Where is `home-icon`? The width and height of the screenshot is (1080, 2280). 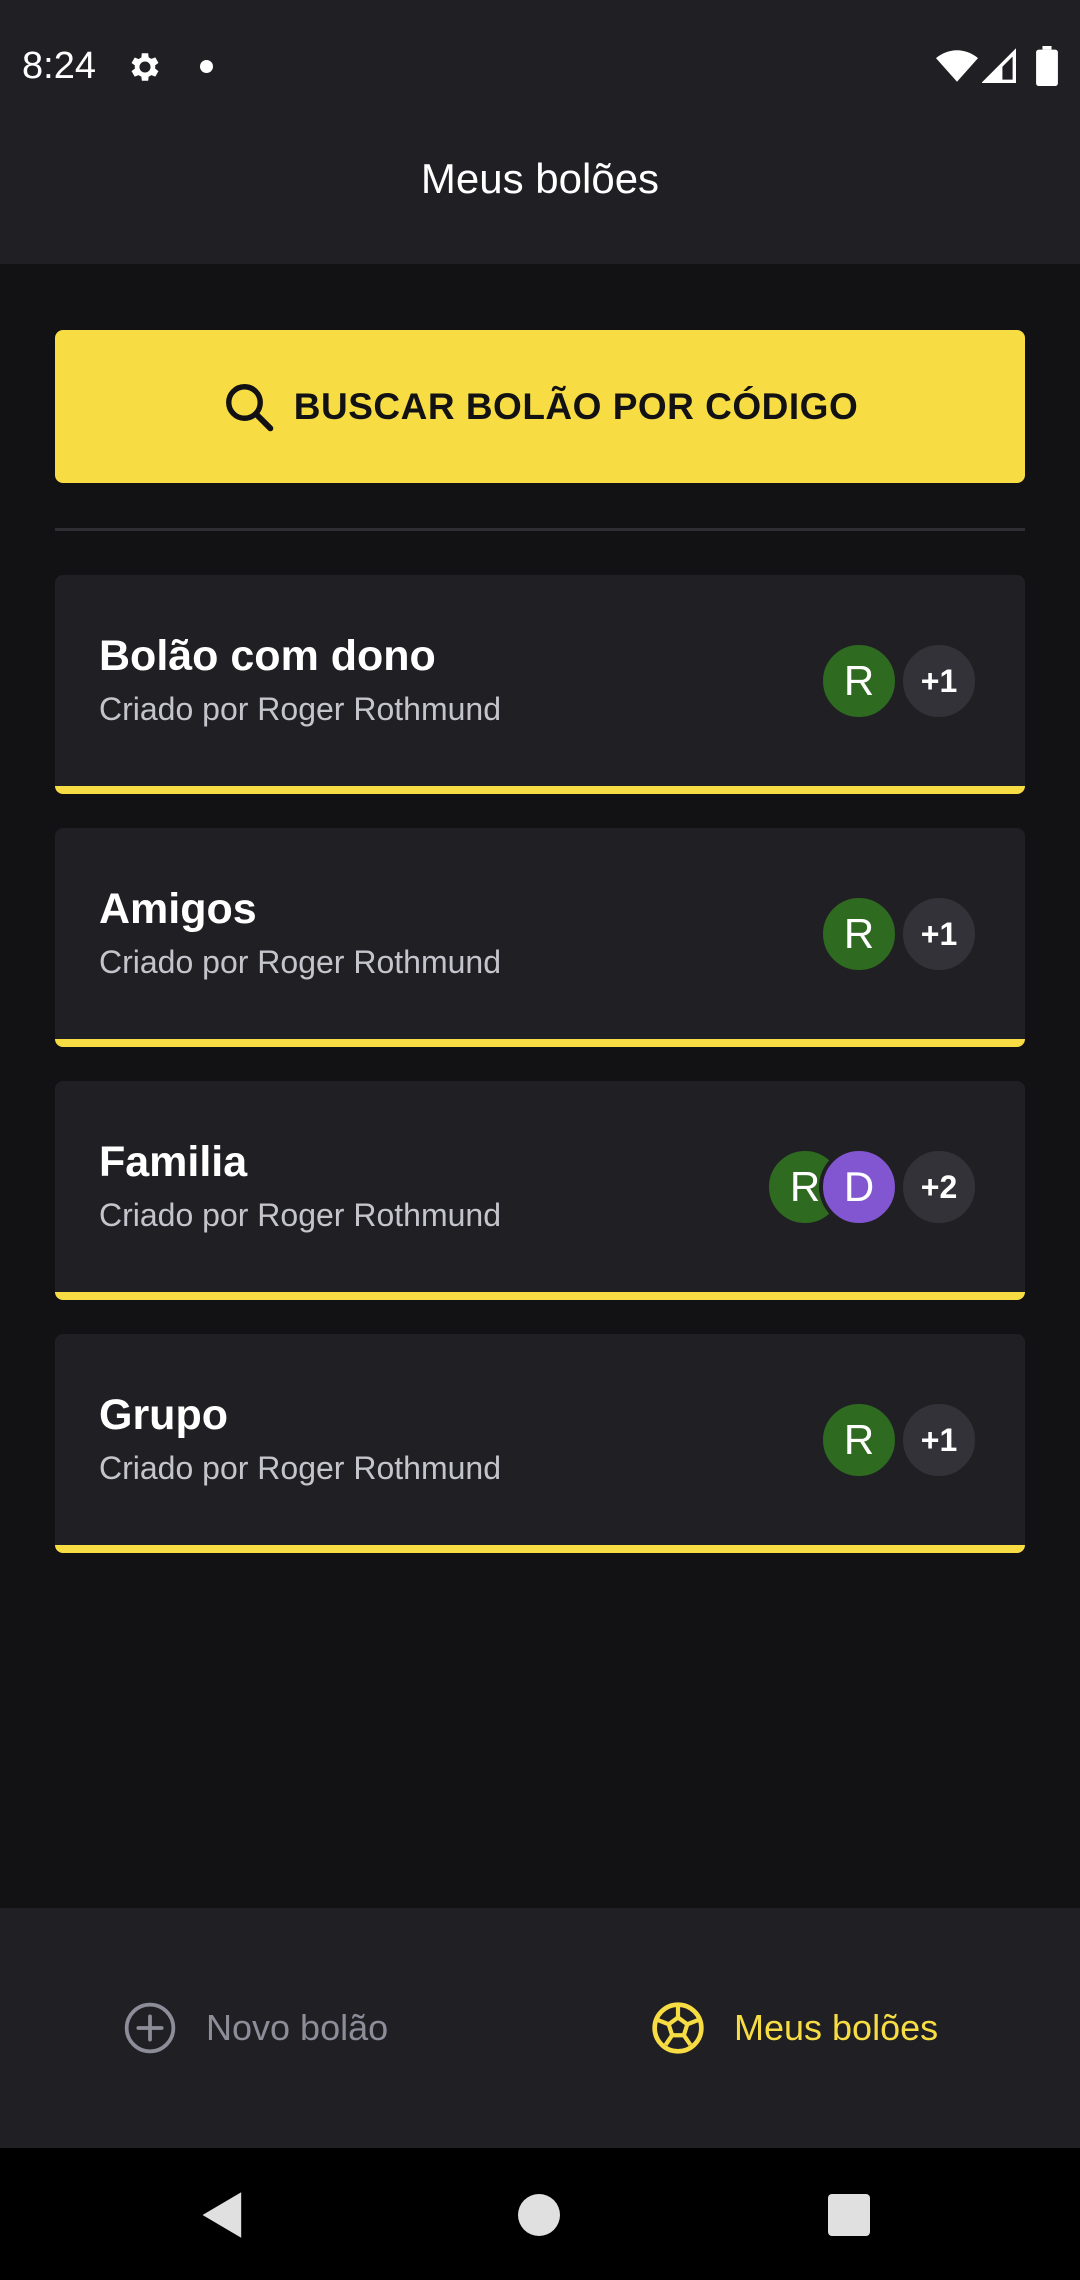 home-icon is located at coordinates (539, 2215).